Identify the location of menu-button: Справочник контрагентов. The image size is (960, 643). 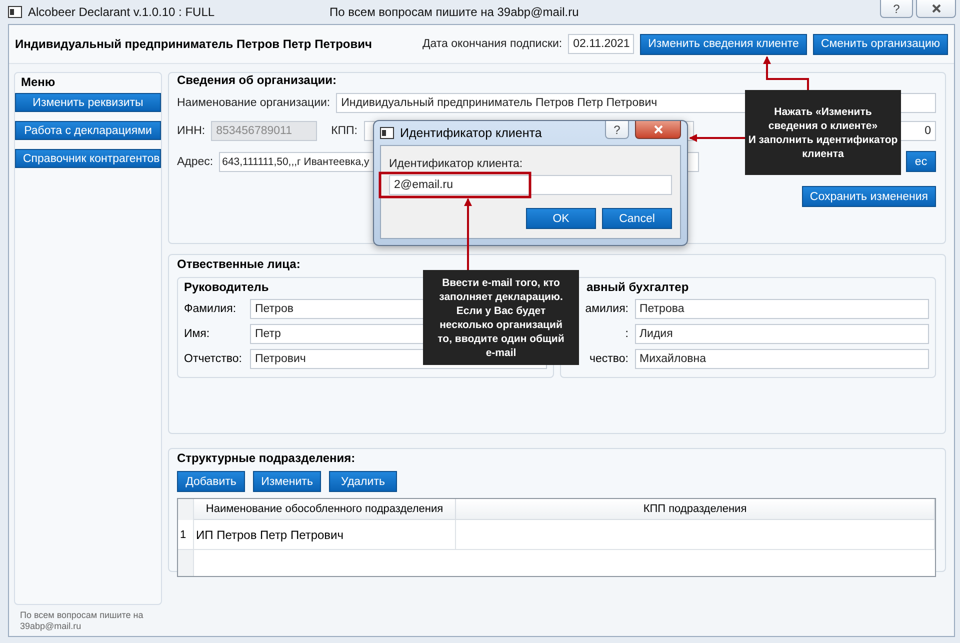
(88, 158).